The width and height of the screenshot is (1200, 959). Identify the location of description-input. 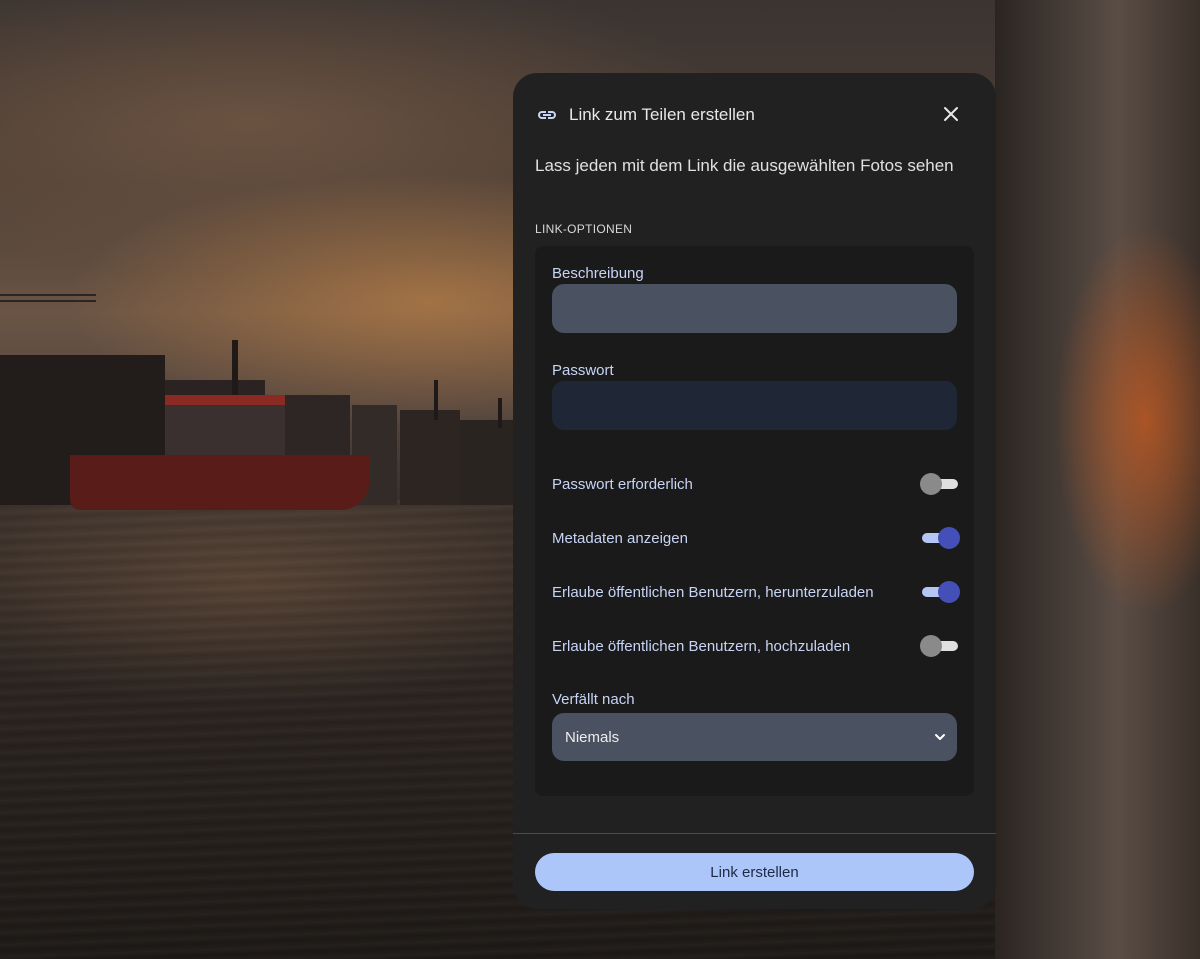
(754, 308).